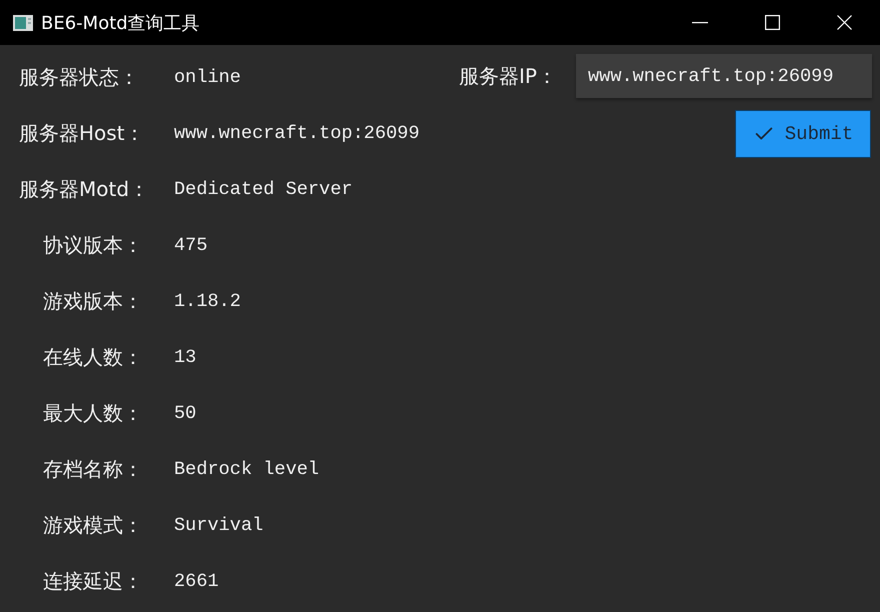 This screenshot has width=880, height=612. What do you see at coordinates (93, 413) in the screenshot?
I see `field-label: 最大人数：` at bounding box center [93, 413].